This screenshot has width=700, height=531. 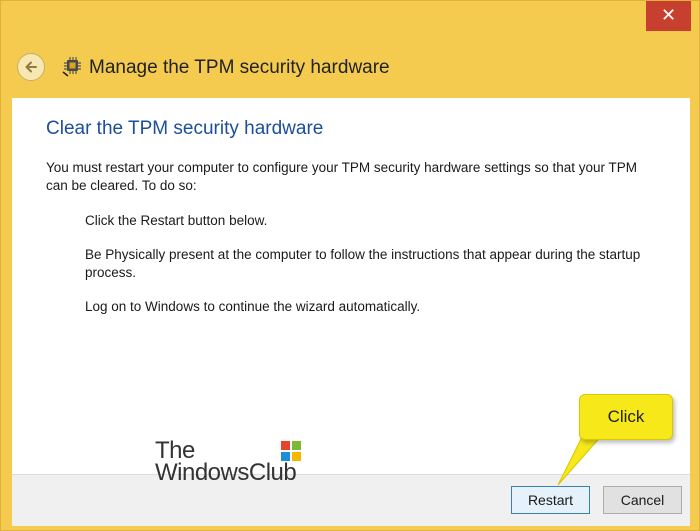 What do you see at coordinates (642, 500) in the screenshot?
I see `cancel-button: Cancel` at bounding box center [642, 500].